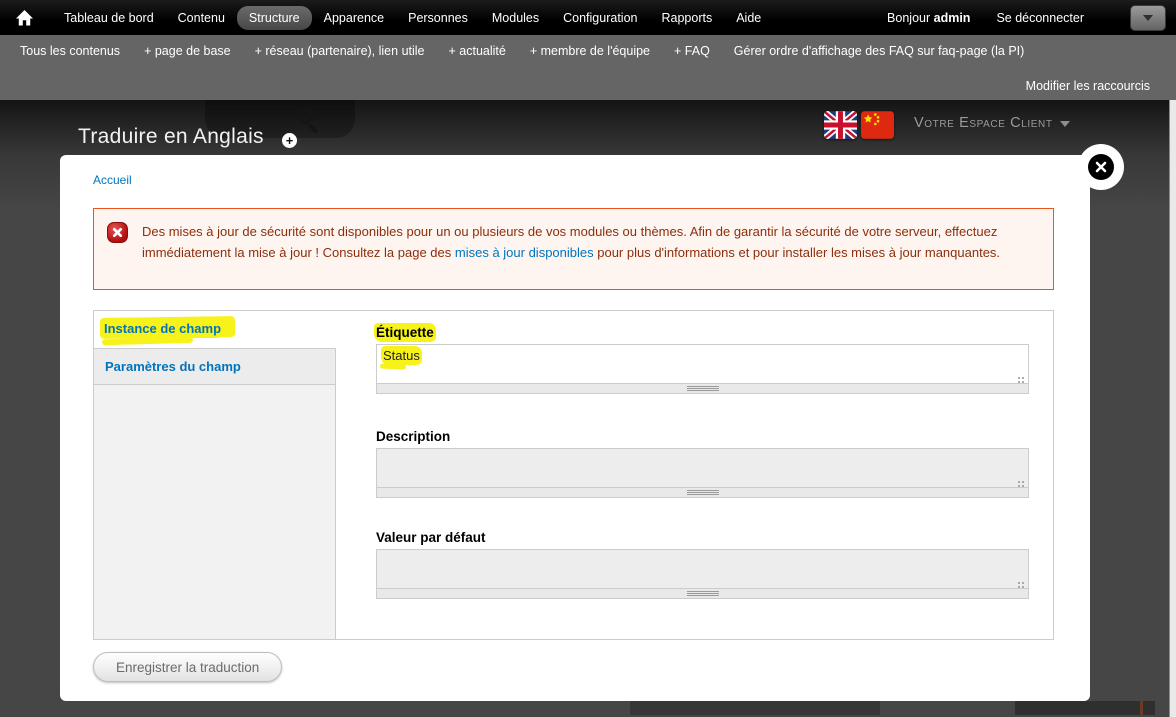 This screenshot has height=717, width=1176. Describe the element at coordinates (983, 123) in the screenshot. I see `client-space-label: Votre Espace Client` at that location.